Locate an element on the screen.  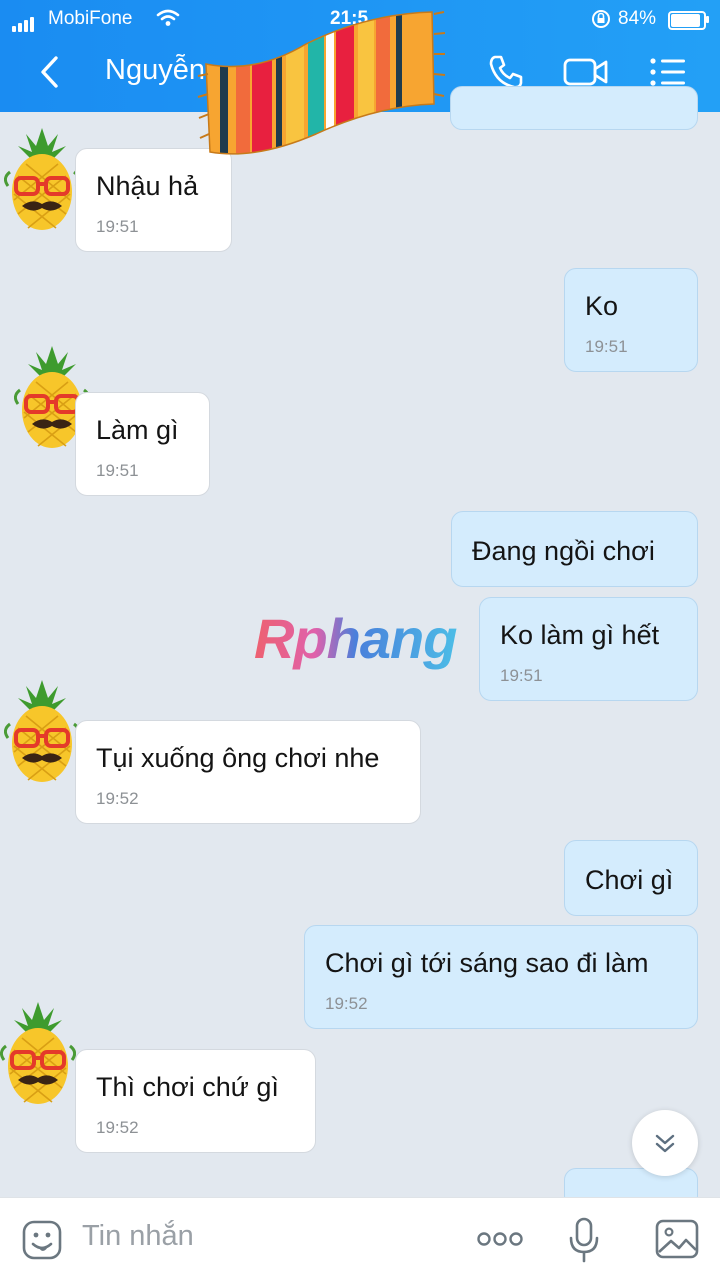
scroll-to-bottom-button is located at coordinates (665, 1143).